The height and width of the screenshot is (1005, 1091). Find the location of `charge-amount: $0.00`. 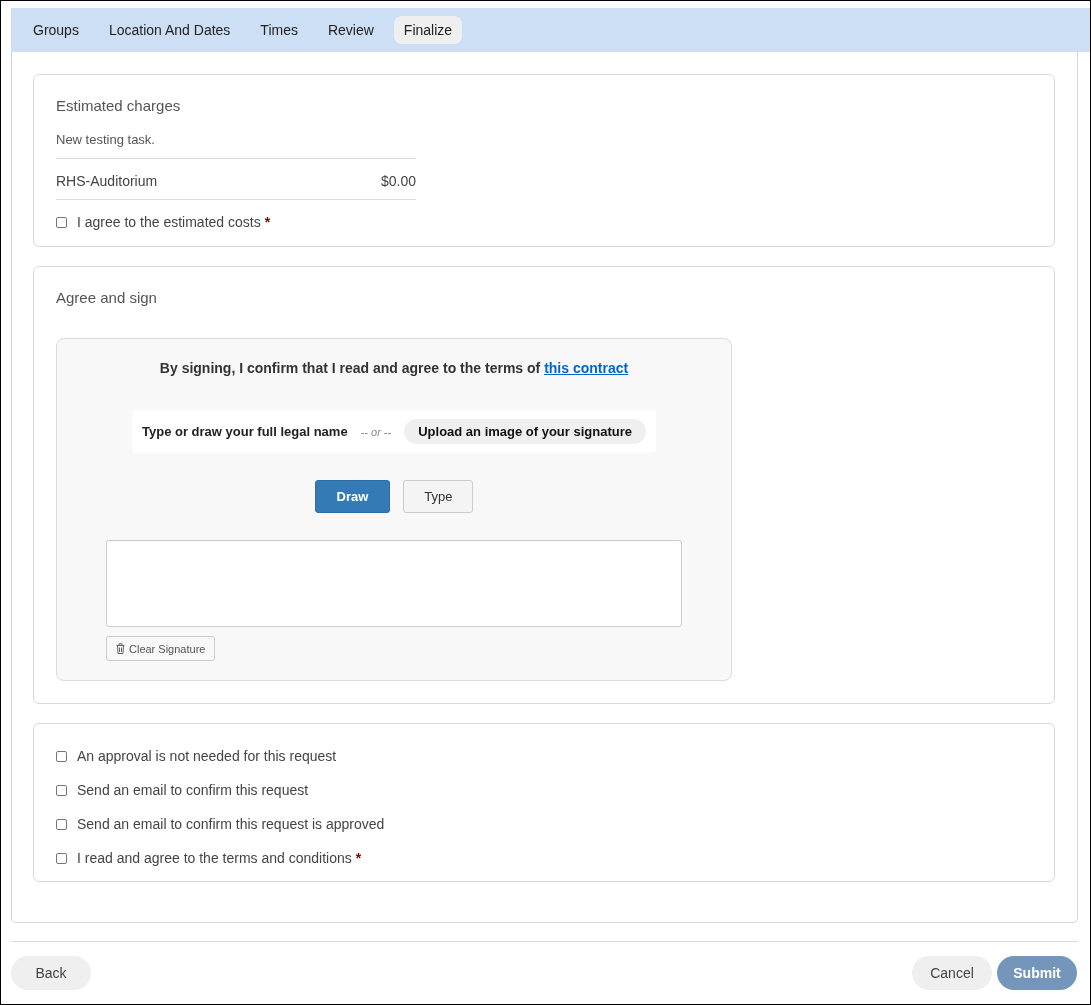

charge-amount: $0.00 is located at coordinates (398, 181).